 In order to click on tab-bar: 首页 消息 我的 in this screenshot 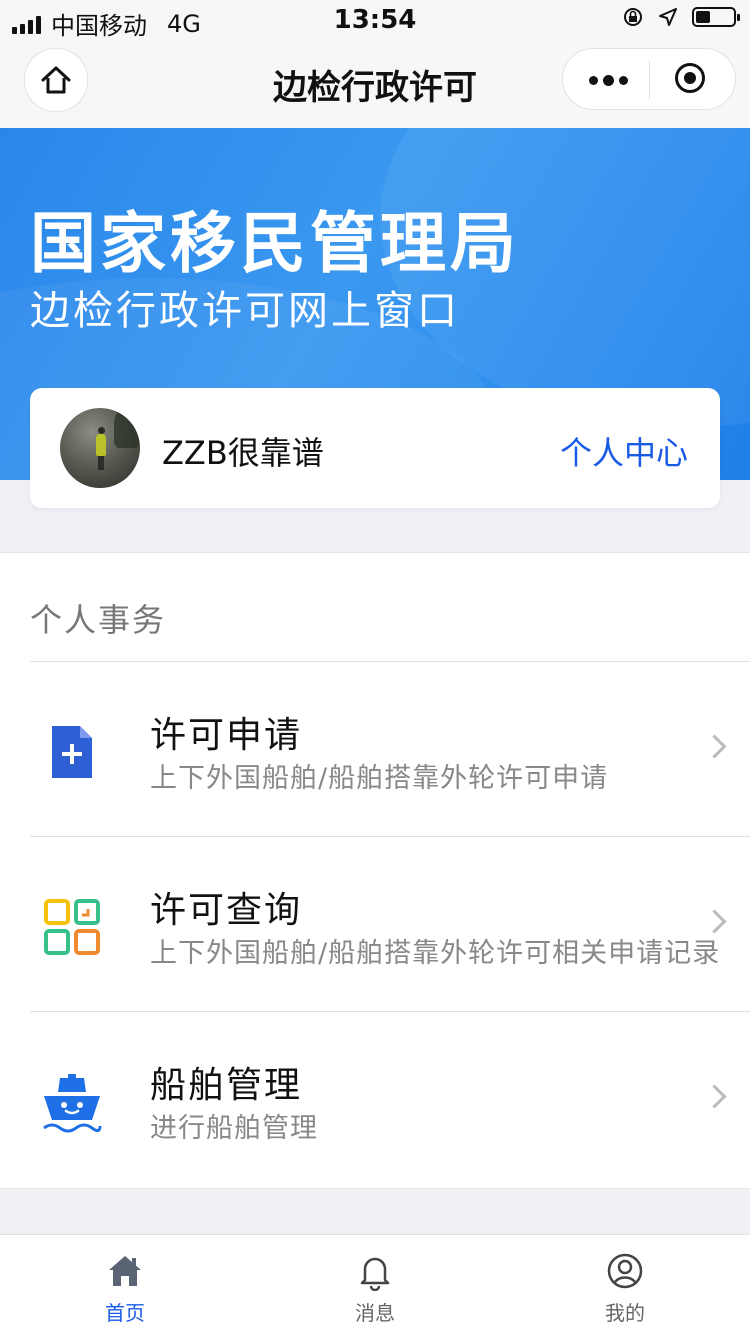, I will do `click(375, 1284)`.